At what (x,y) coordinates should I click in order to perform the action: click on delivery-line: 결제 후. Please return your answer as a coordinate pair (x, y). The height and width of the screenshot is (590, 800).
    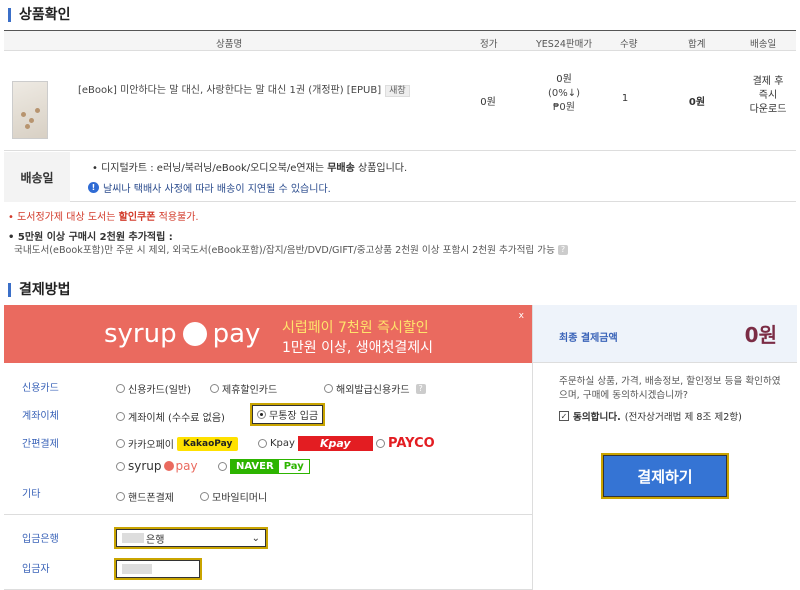
    Looking at the image, I should click on (768, 81).